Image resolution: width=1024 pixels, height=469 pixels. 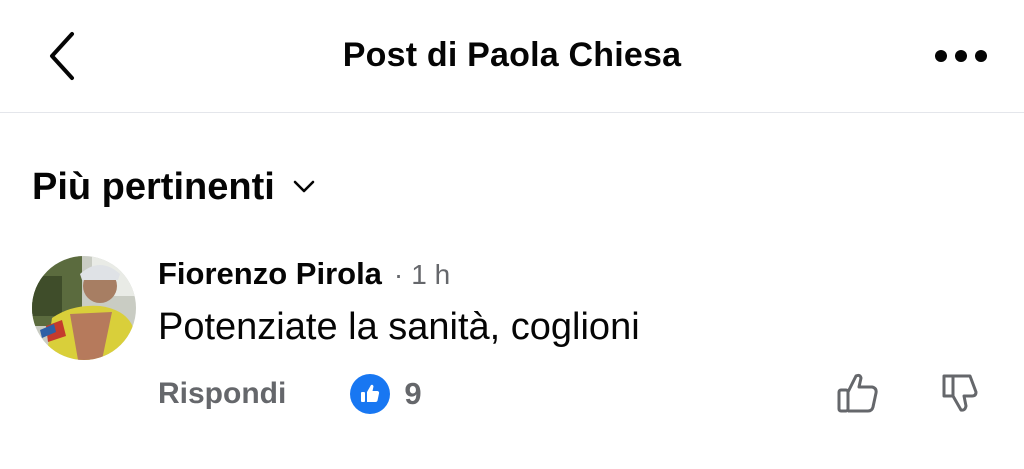 I want to click on thumbs-down-outline-icon, so click(x=960, y=393).